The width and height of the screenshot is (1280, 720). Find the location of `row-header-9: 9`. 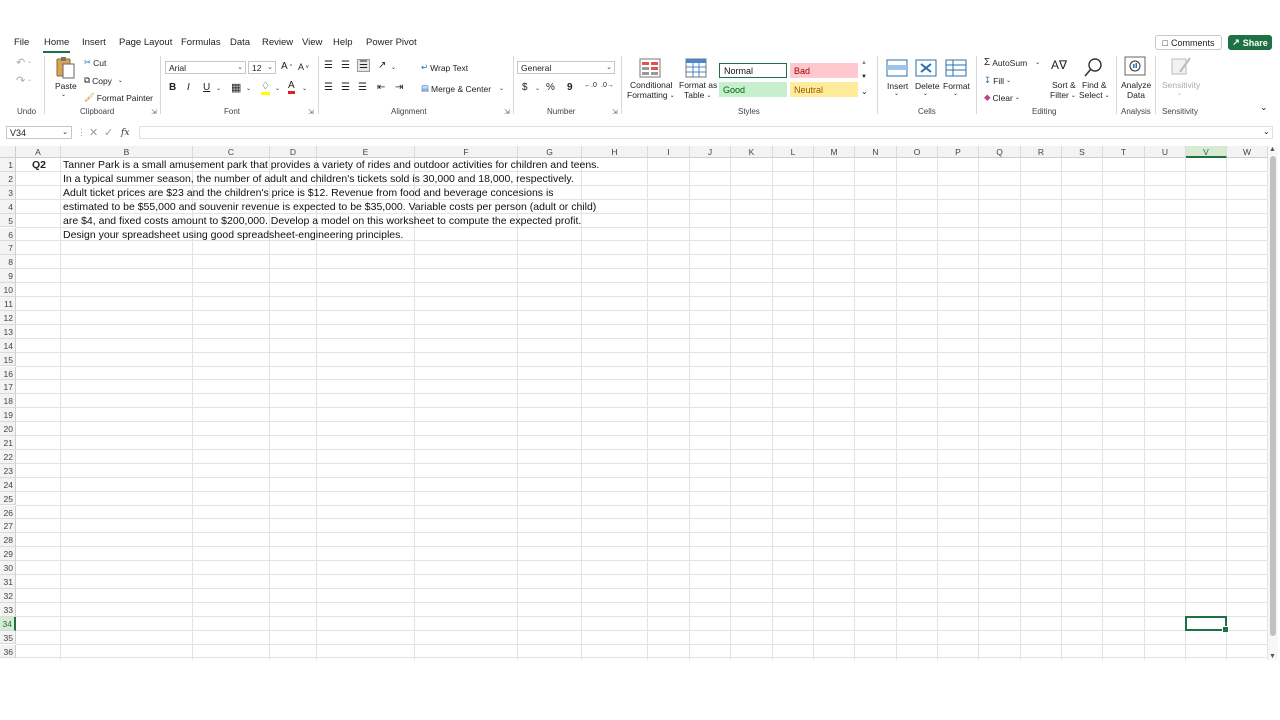

row-header-9: 9 is located at coordinates (8, 276).